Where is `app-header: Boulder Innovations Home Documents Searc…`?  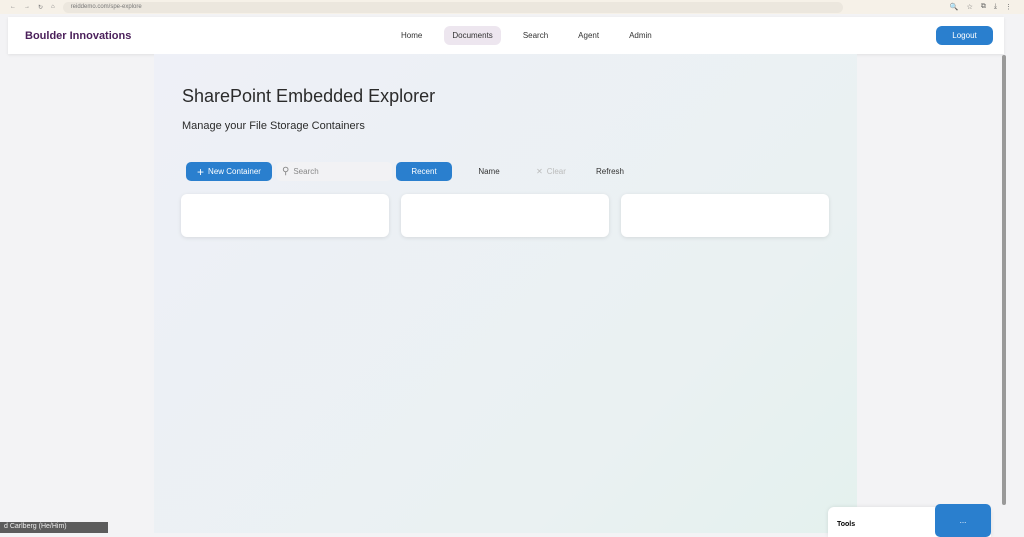
app-header: Boulder Innovations Home Documents Searc… is located at coordinates (506, 35).